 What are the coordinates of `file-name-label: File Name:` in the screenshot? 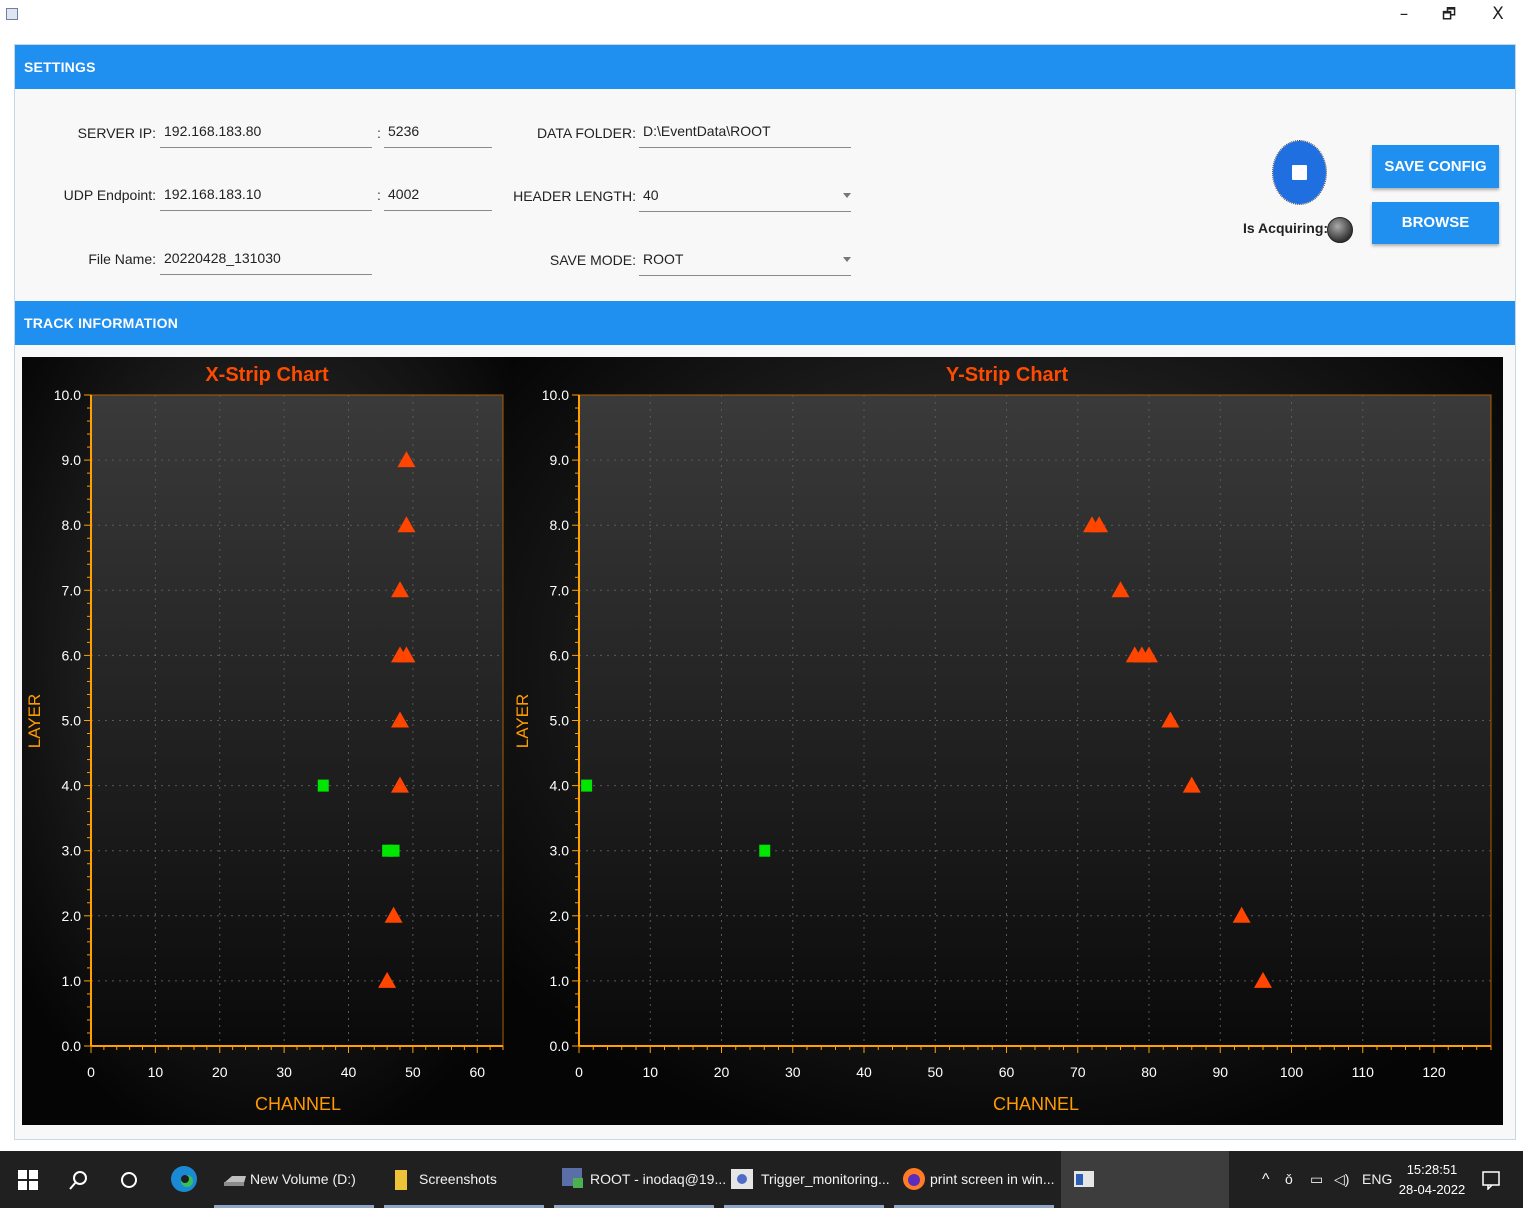 It's located at (122, 259).